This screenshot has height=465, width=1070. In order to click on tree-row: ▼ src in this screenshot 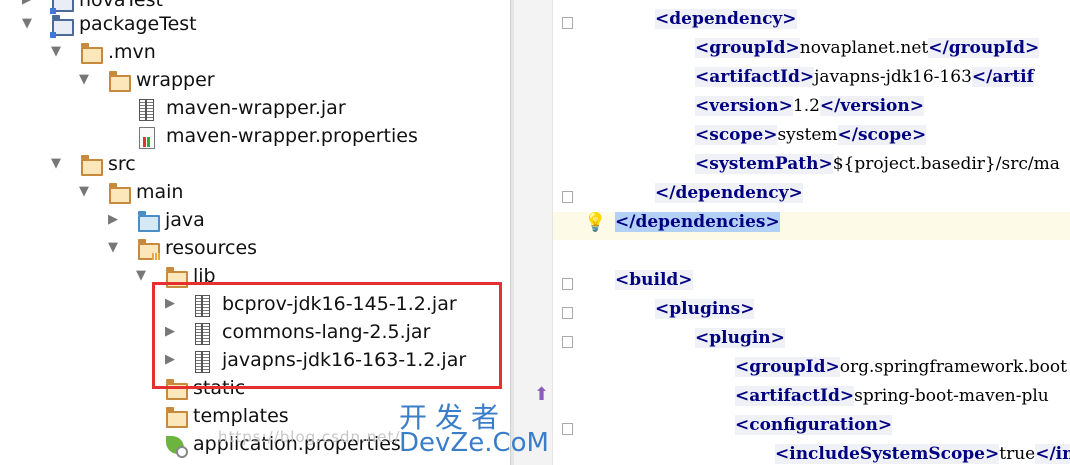, I will do `click(255, 164)`.